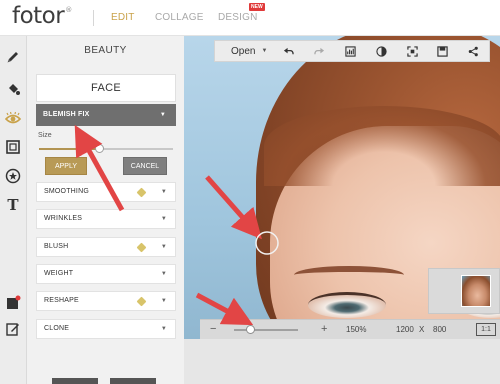  I want to click on panel-title: BEAUTY, so click(105, 50).